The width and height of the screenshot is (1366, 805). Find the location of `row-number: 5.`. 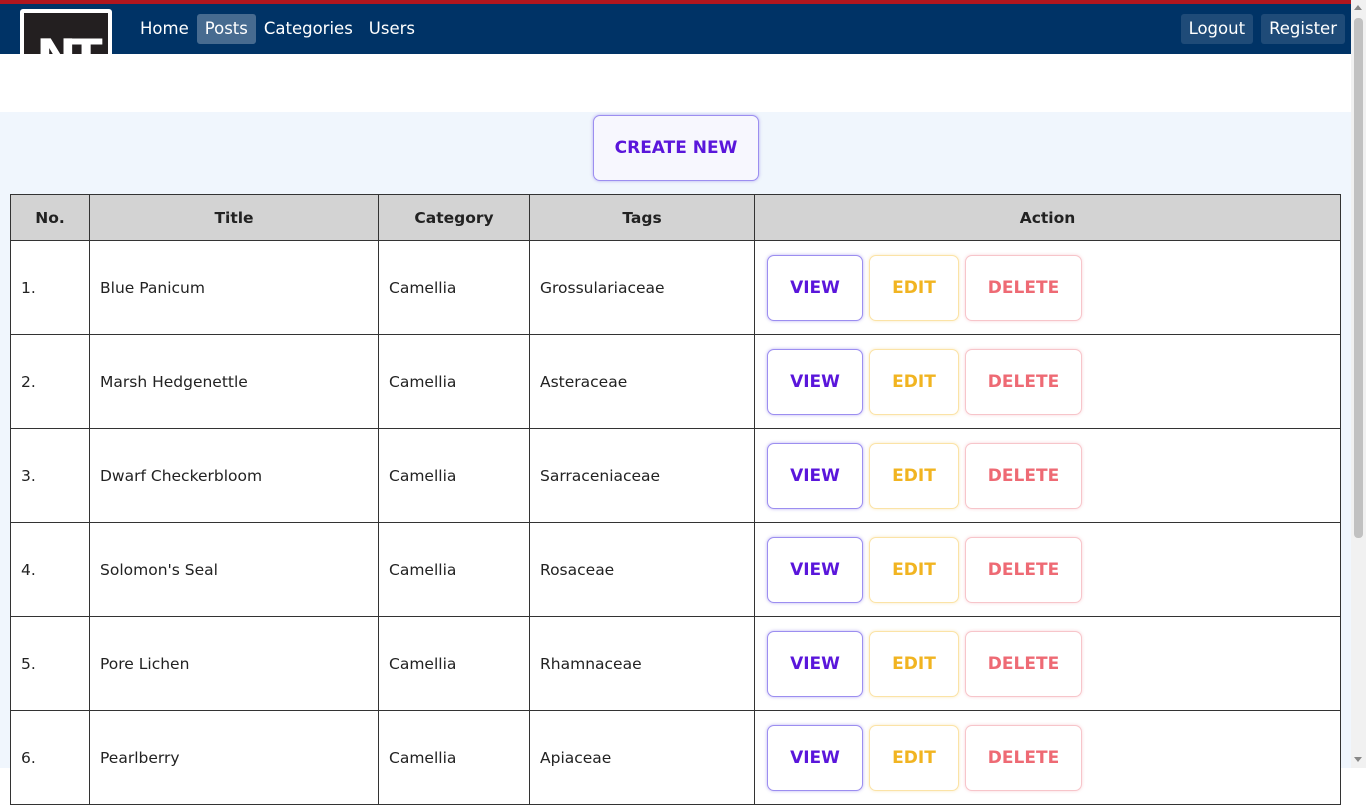

row-number: 5. is located at coordinates (50, 663).